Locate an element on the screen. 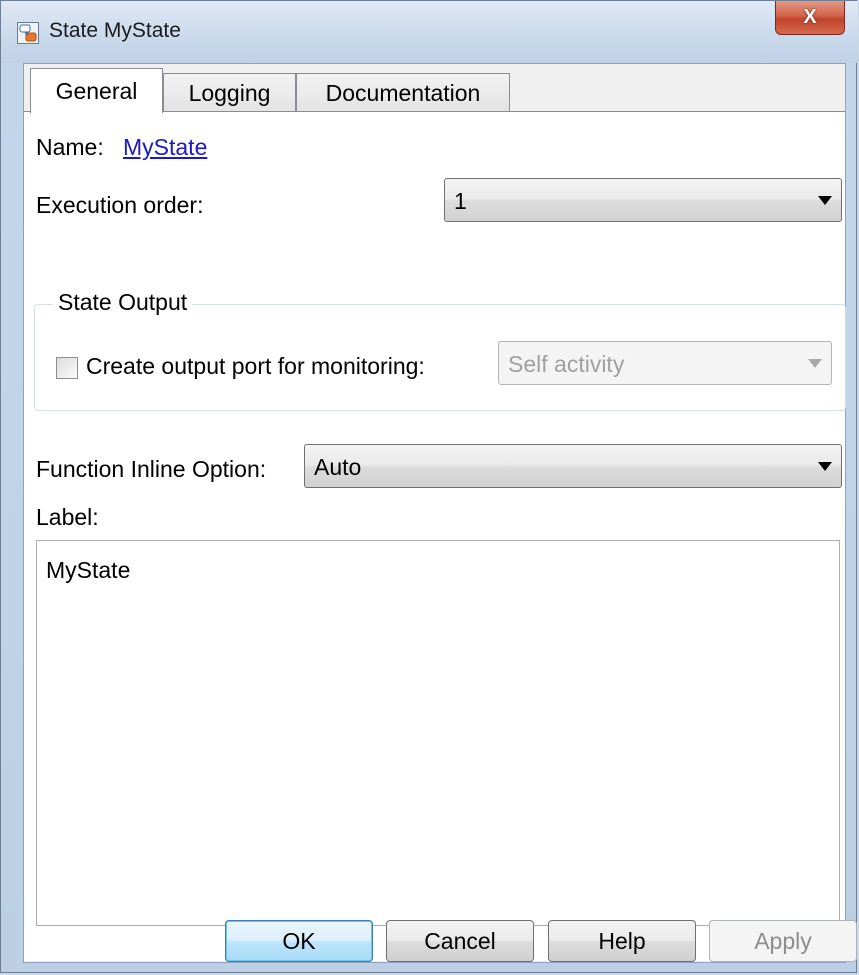  tab-general: General is located at coordinates (96, 90).